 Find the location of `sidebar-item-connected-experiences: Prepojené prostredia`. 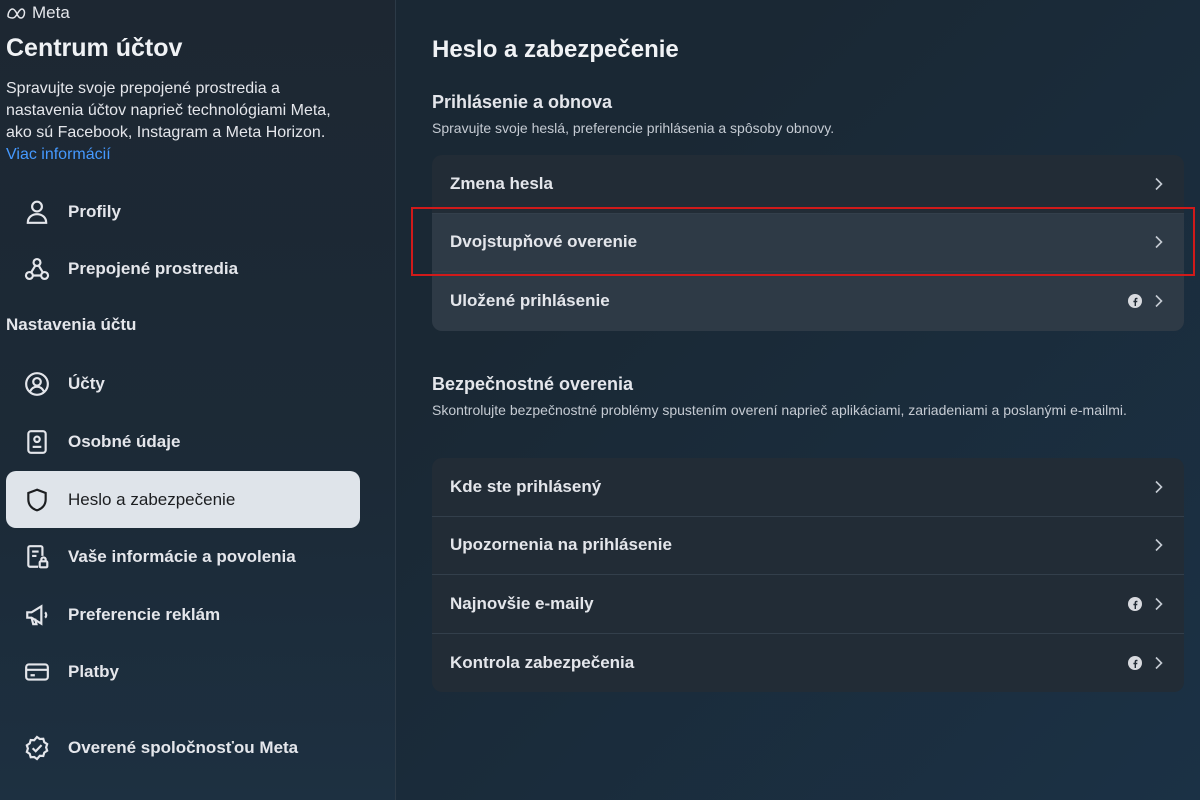

sidebar-item-connected-experiences: Prepojené prostredia is located at coordinates (183, 268).